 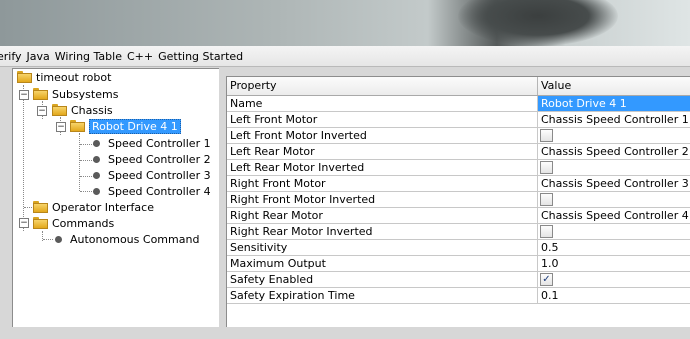 I want to click on property-name-cell: Safety Enabled, so click(x=382, y=280).